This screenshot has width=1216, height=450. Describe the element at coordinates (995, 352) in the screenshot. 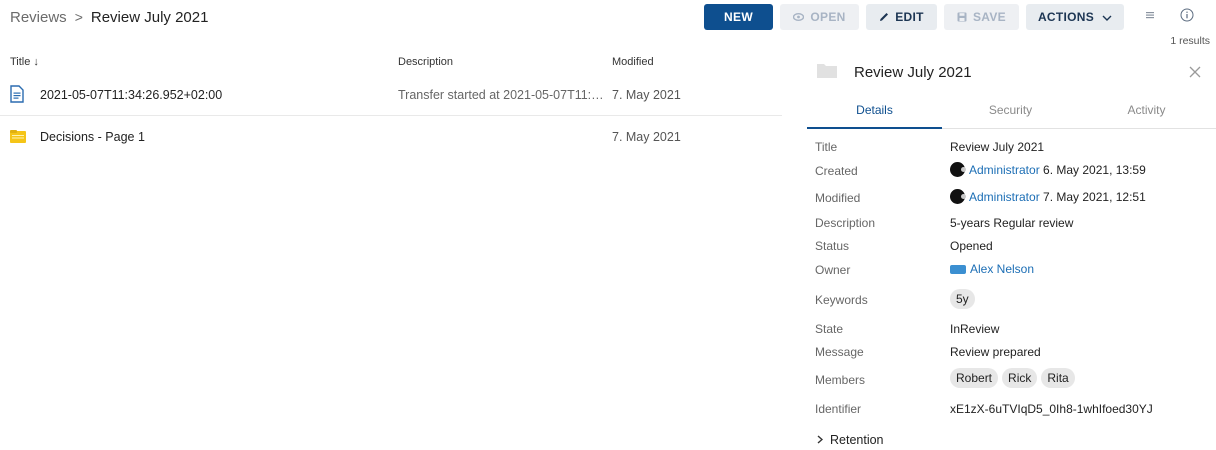

I see `prop-value-message: Review prepared` at that location.